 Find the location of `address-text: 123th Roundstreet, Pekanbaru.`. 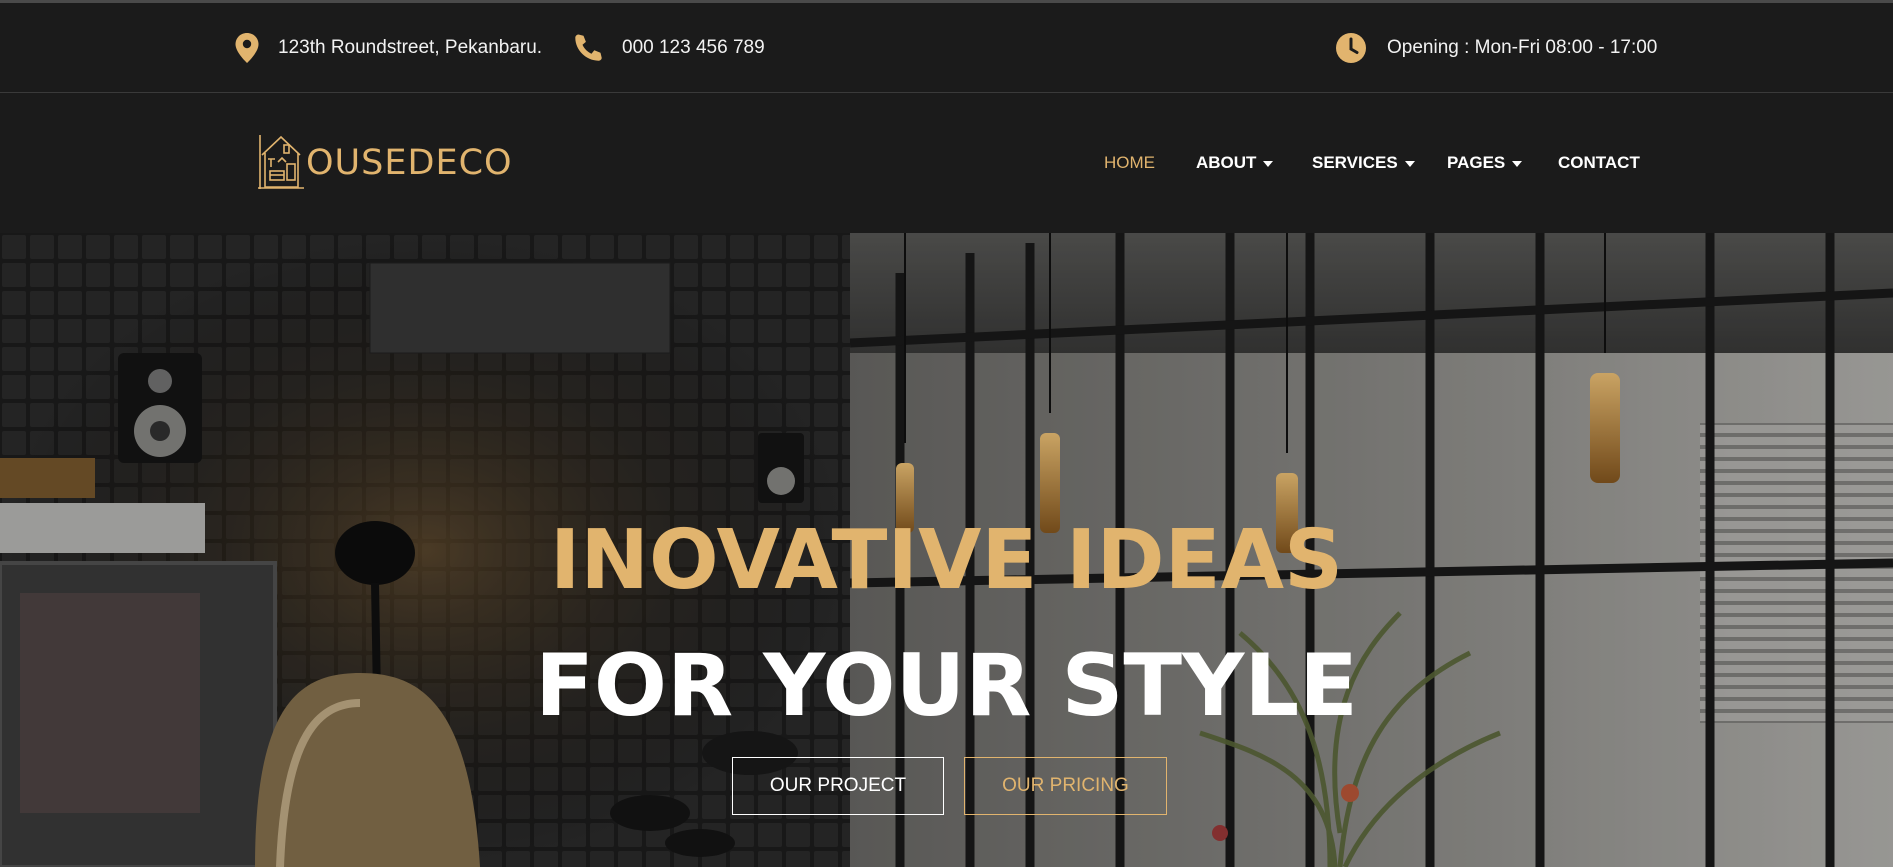

address-text: 123th Roundstreet, Pekanbaru. is located at coordinates (410, 47).